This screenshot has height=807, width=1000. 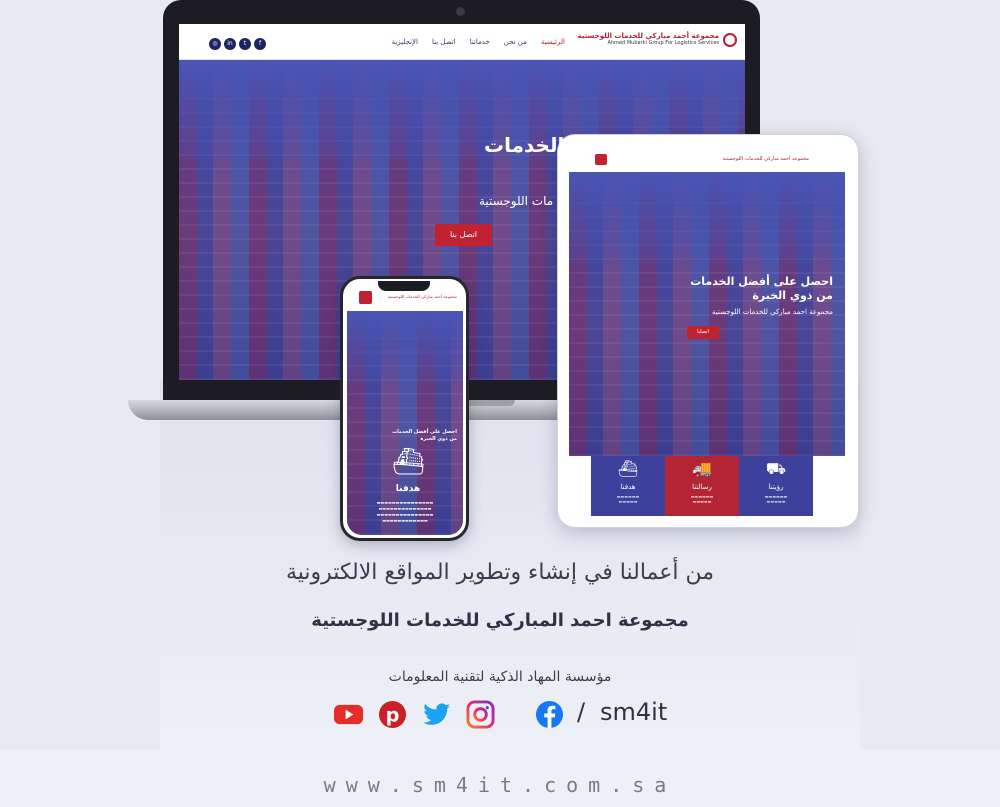 What do you see at coordinates (438, 439) in the screenshot?
I see `phone-title-line2: من ذوي الخبرة` at bounding box center [438, 439].